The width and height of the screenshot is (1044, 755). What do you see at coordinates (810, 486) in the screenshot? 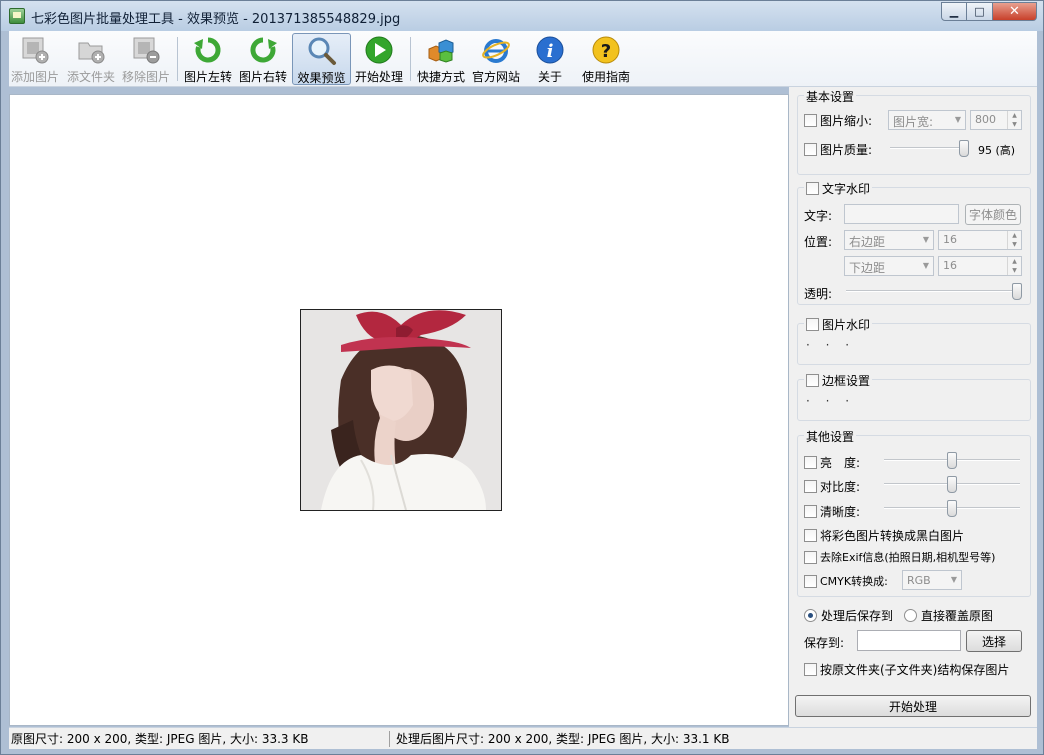
I see `contrast-checkbox` at bounding box center [810, 486].